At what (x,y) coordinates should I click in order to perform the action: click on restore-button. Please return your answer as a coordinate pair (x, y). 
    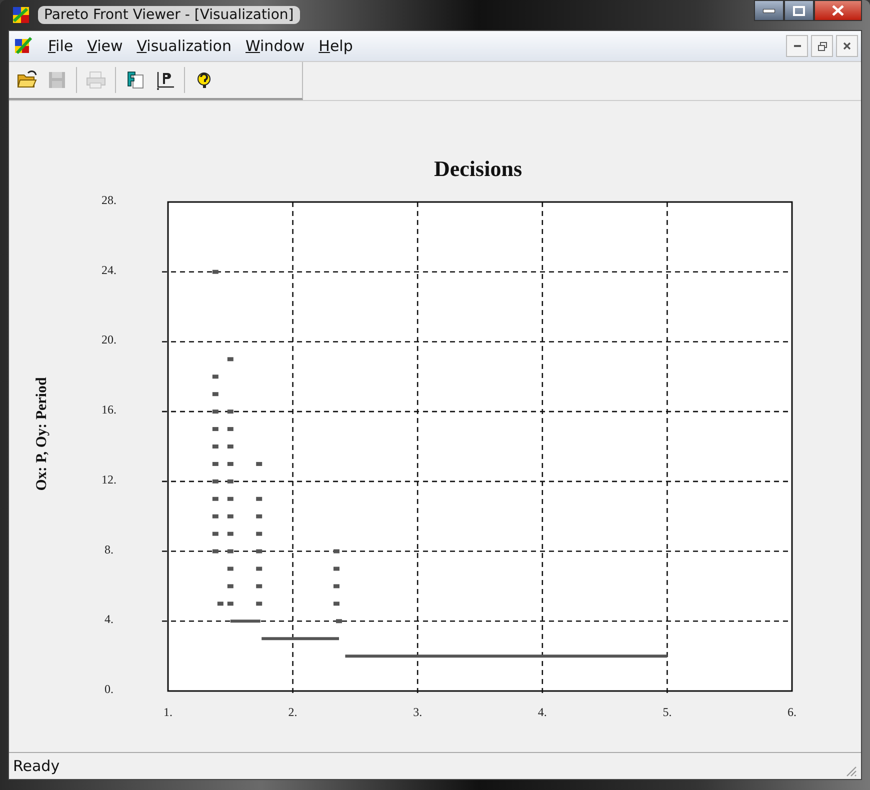
    Looking at the image, I should click on (822, 46).